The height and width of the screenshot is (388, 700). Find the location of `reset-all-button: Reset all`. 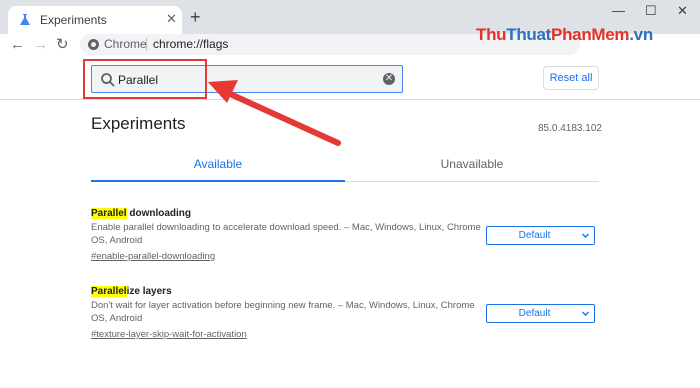

reset-all-button: Reset all is located at coordinates (571, 78).